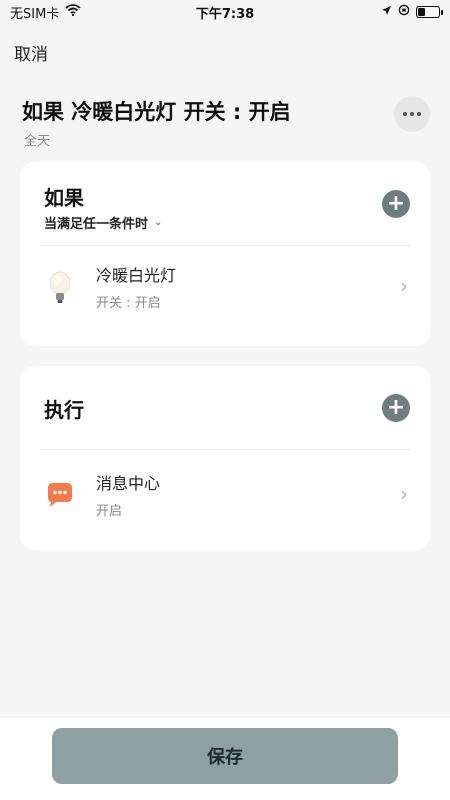 The image size is (450, 800). Describe the element at coordinates (156, 112) in the screenshot. I see `page-title: 如果 冷暖白光灯 开关 : 开启` at that location.